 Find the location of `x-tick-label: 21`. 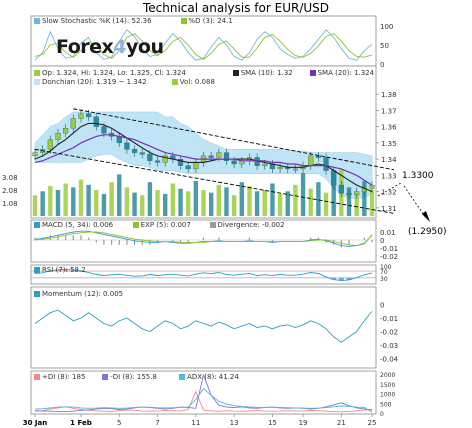

x-tick-label: 21 is located at coordinates (341, 423).